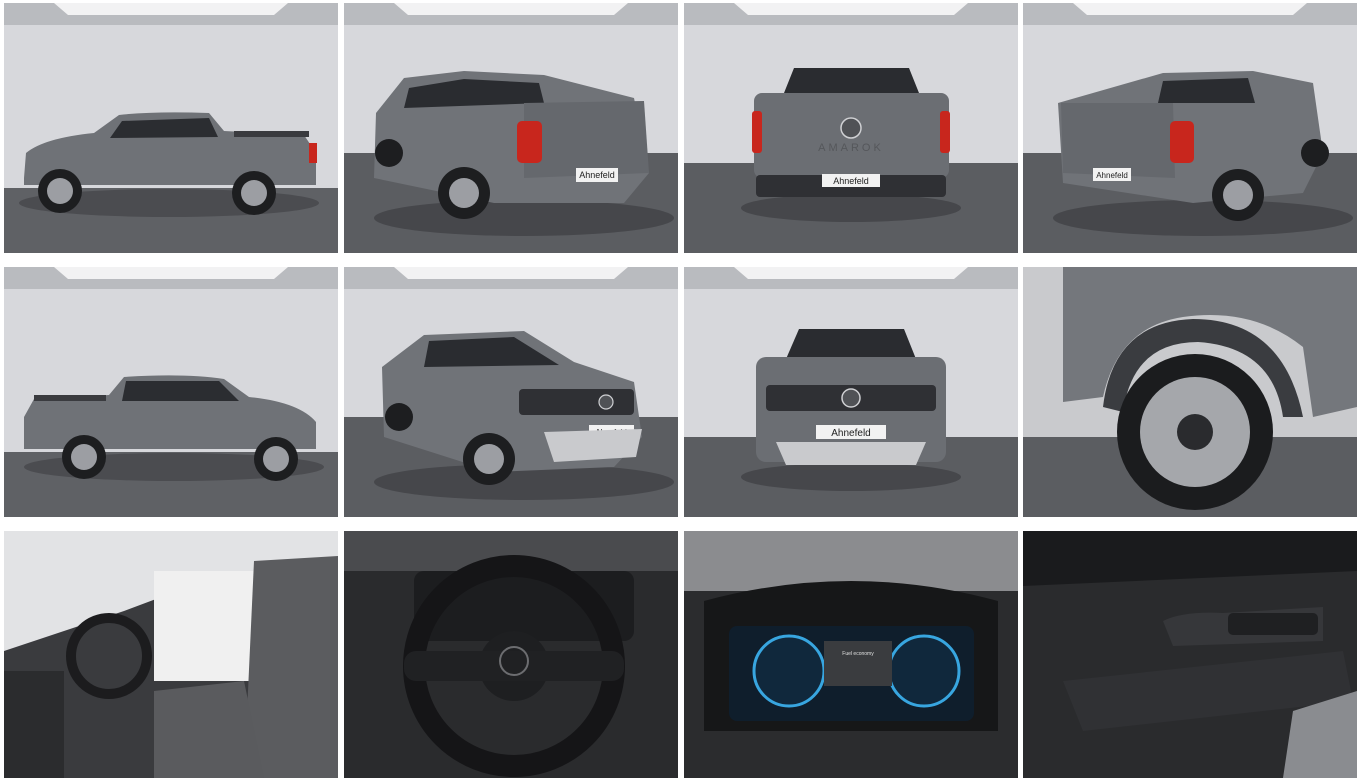  I want to click on car-side-right-photo, so click(171, 392).